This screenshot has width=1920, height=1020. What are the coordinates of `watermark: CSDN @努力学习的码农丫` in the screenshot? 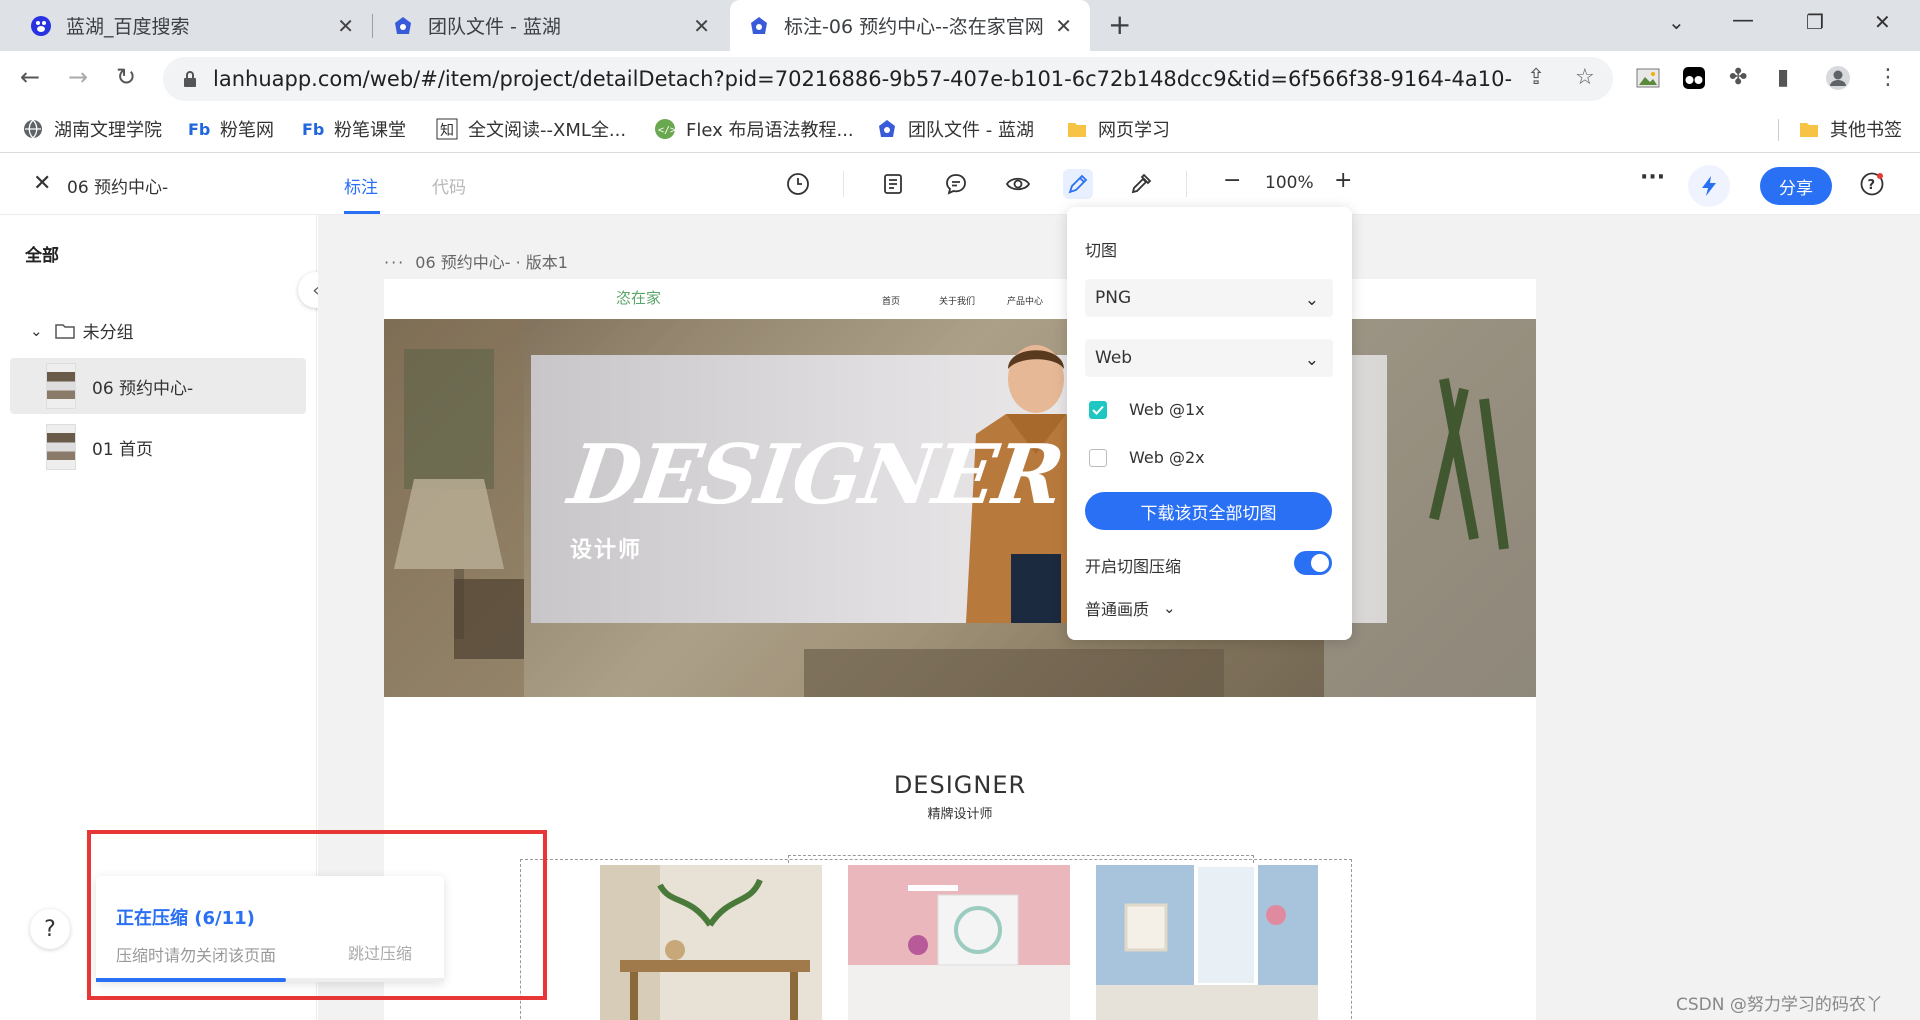 It's located at (1779, 1005).